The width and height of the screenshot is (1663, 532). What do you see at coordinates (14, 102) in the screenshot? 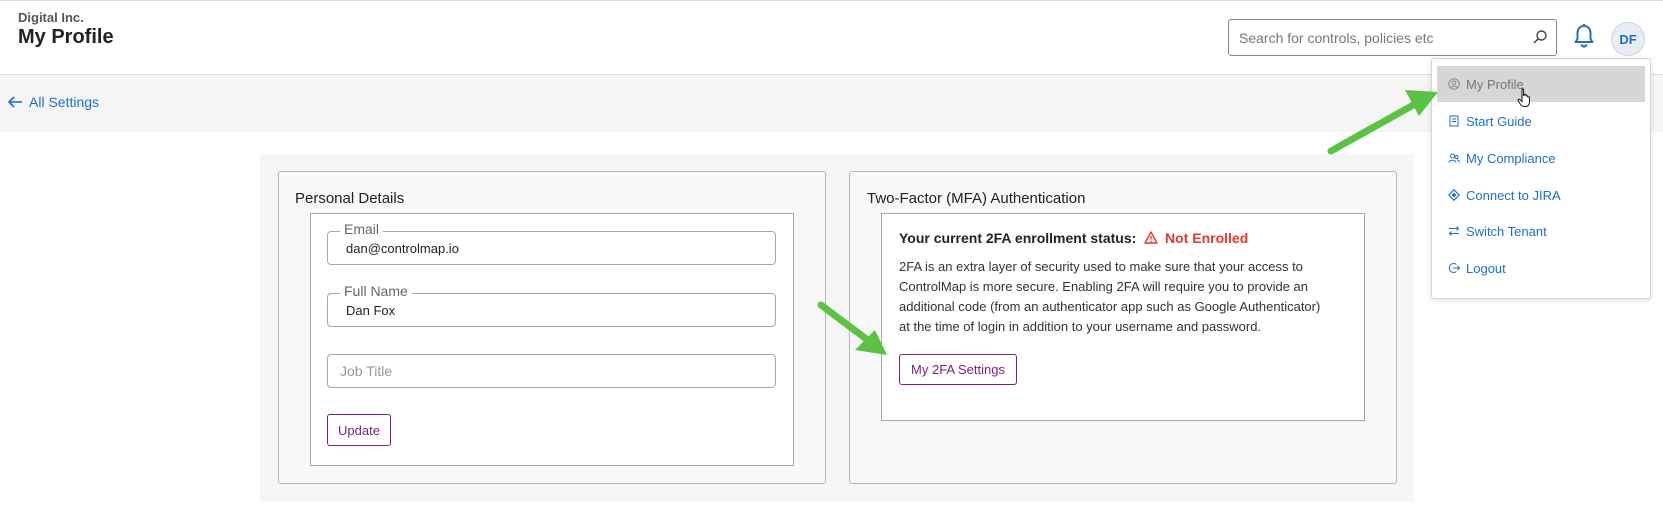
I see `arrow-left-icon` at bounding box center [14, 102].